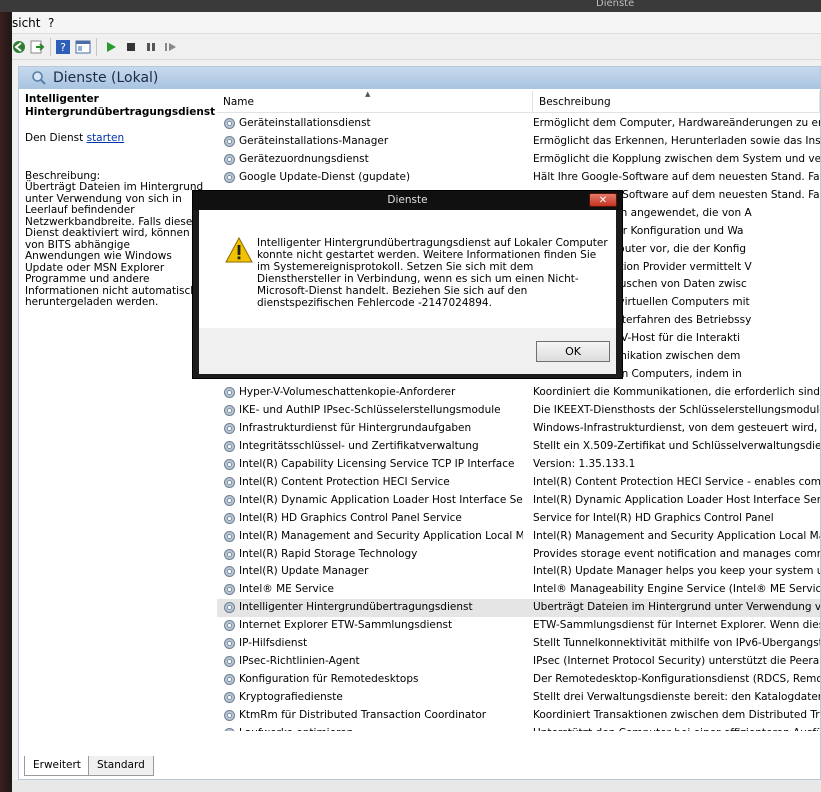 This screenshot has width=821, height=792. Describe the element at coordinates (39, 78) in the screenshot. I see `search-icon` at that location.